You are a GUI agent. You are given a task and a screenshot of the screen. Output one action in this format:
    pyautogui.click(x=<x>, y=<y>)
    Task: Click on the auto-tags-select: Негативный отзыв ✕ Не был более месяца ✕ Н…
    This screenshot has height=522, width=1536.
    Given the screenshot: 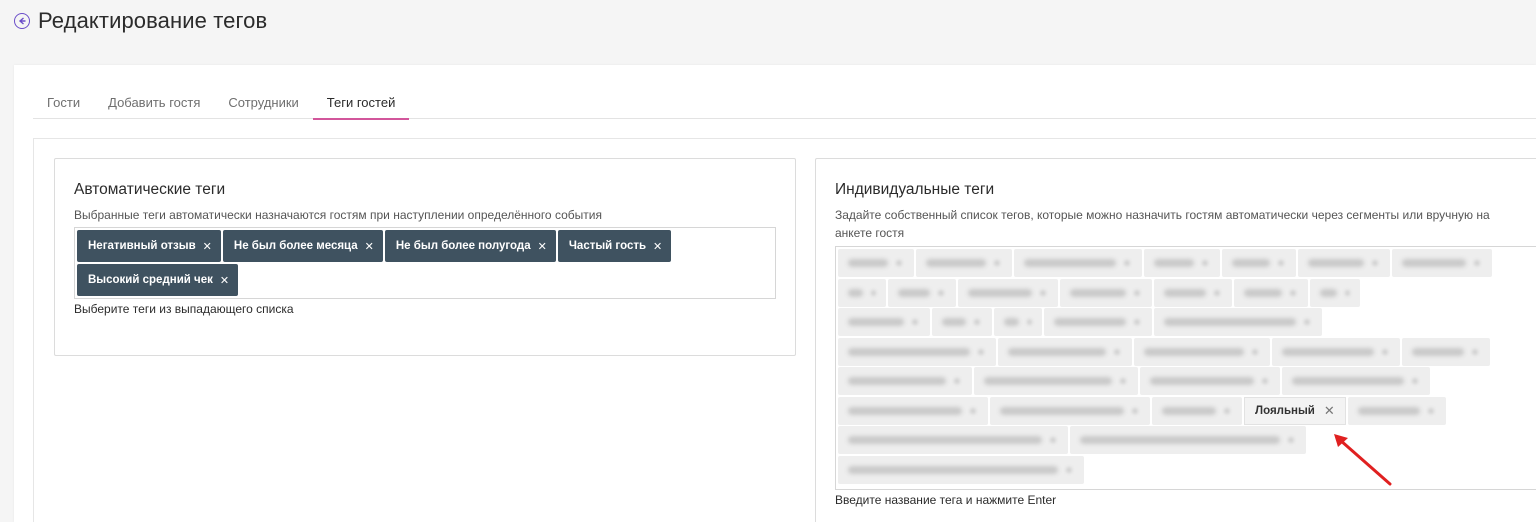 What is the action you would take?
    pyautogui.click(x=425, y=263)
    